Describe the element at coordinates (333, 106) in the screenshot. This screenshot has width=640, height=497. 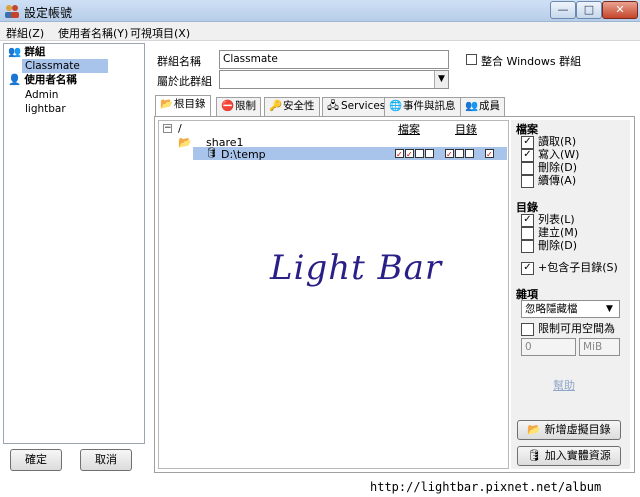
I see `network-icon: 🖧` at that location.